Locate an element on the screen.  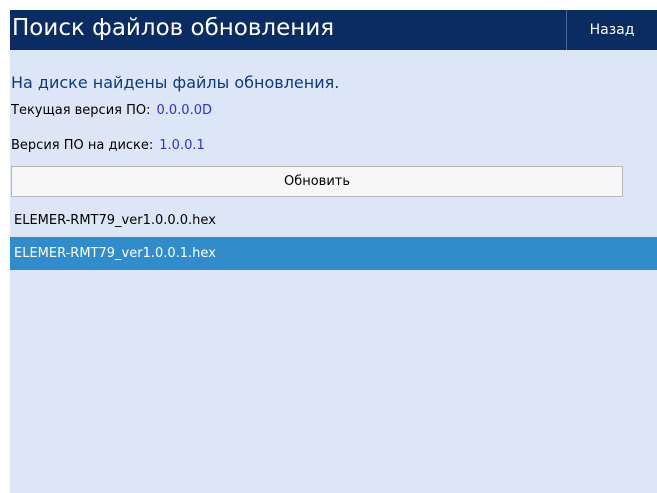
current-version-label: Текущая версия ПО: is located at coordinates (81, 110).